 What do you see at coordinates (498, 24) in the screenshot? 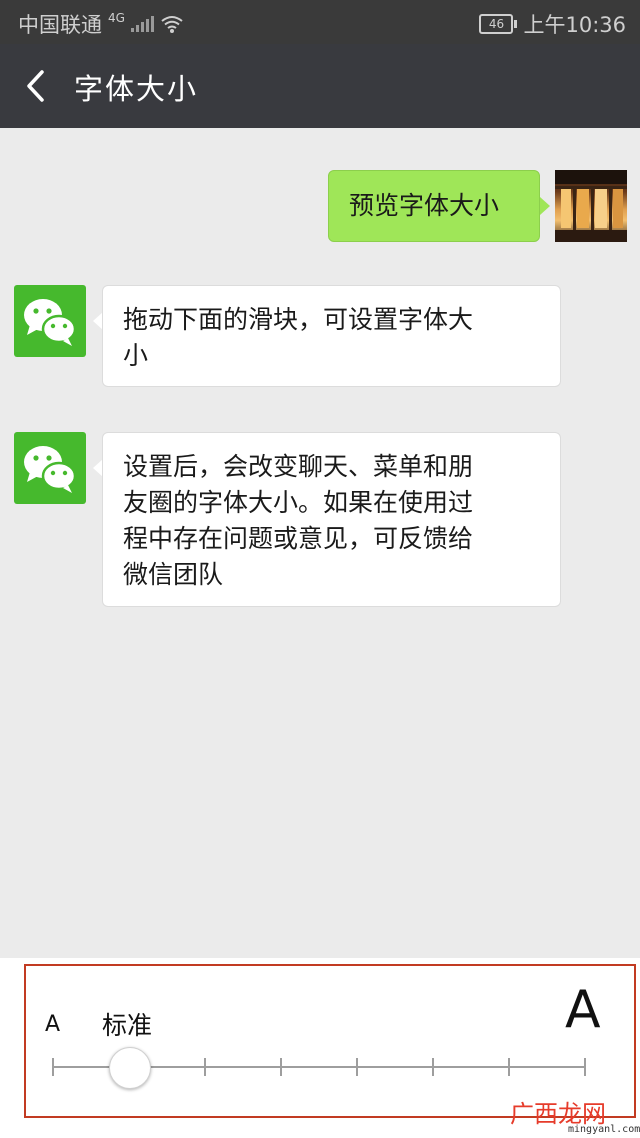
I see `battery-icon: 46` at bounding box center [498, 24].